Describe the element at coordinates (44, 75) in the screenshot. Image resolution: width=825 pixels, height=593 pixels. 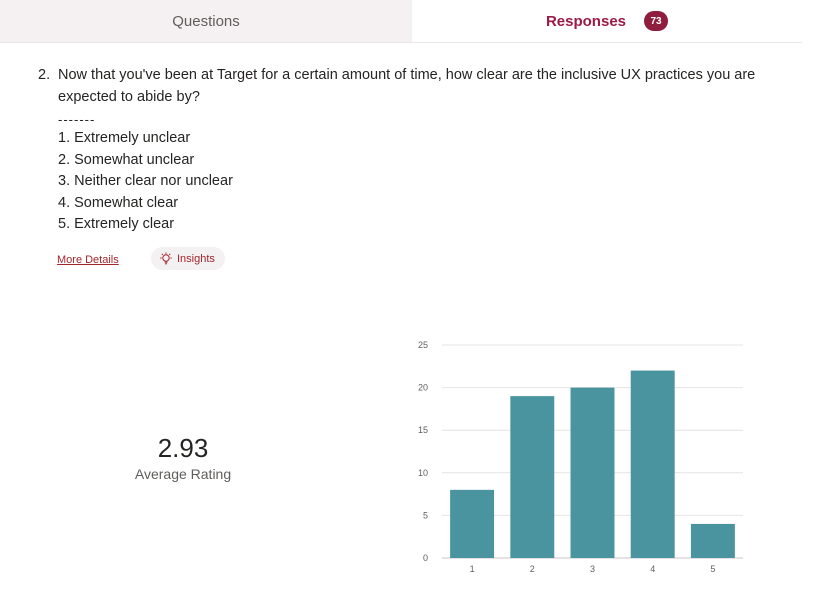
I see `question-number: 2.` at that location.